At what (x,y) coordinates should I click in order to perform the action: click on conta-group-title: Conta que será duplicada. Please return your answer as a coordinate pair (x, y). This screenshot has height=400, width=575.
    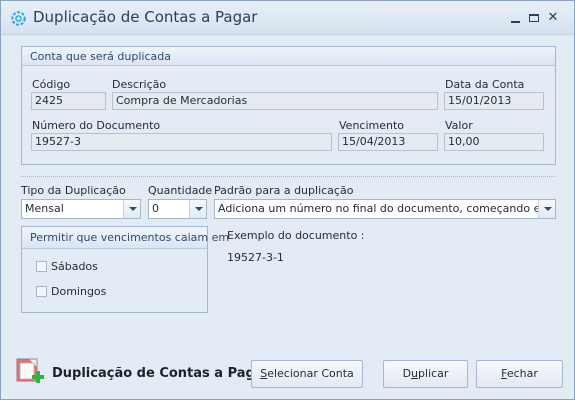
    Looking at the image, I should click on (288, 56).